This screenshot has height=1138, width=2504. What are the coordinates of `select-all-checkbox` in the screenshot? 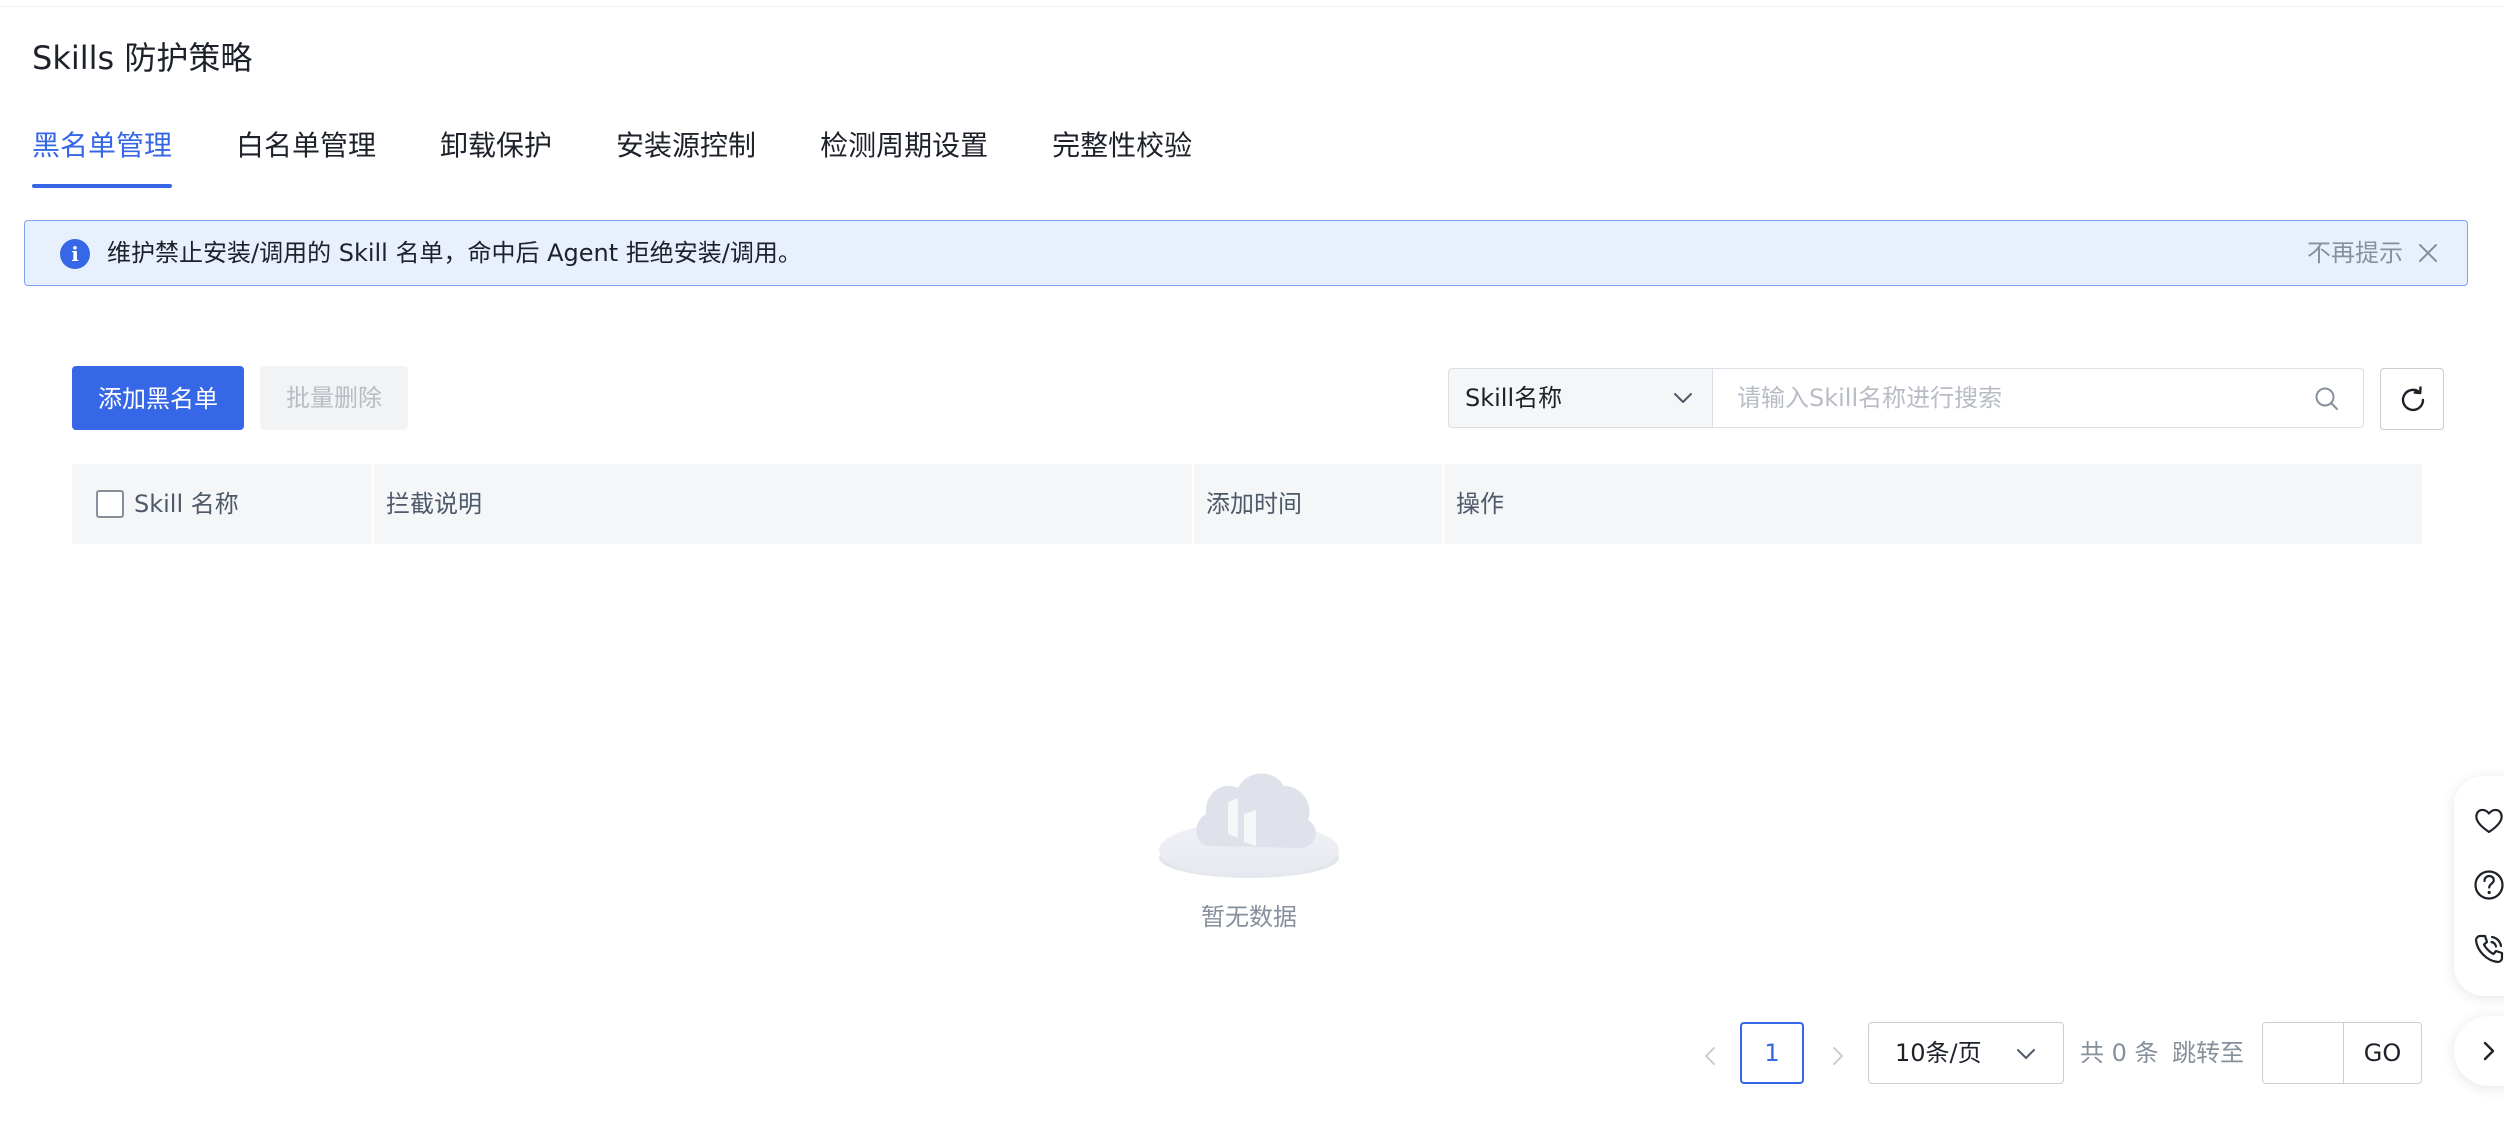 It's located at (110, 504).